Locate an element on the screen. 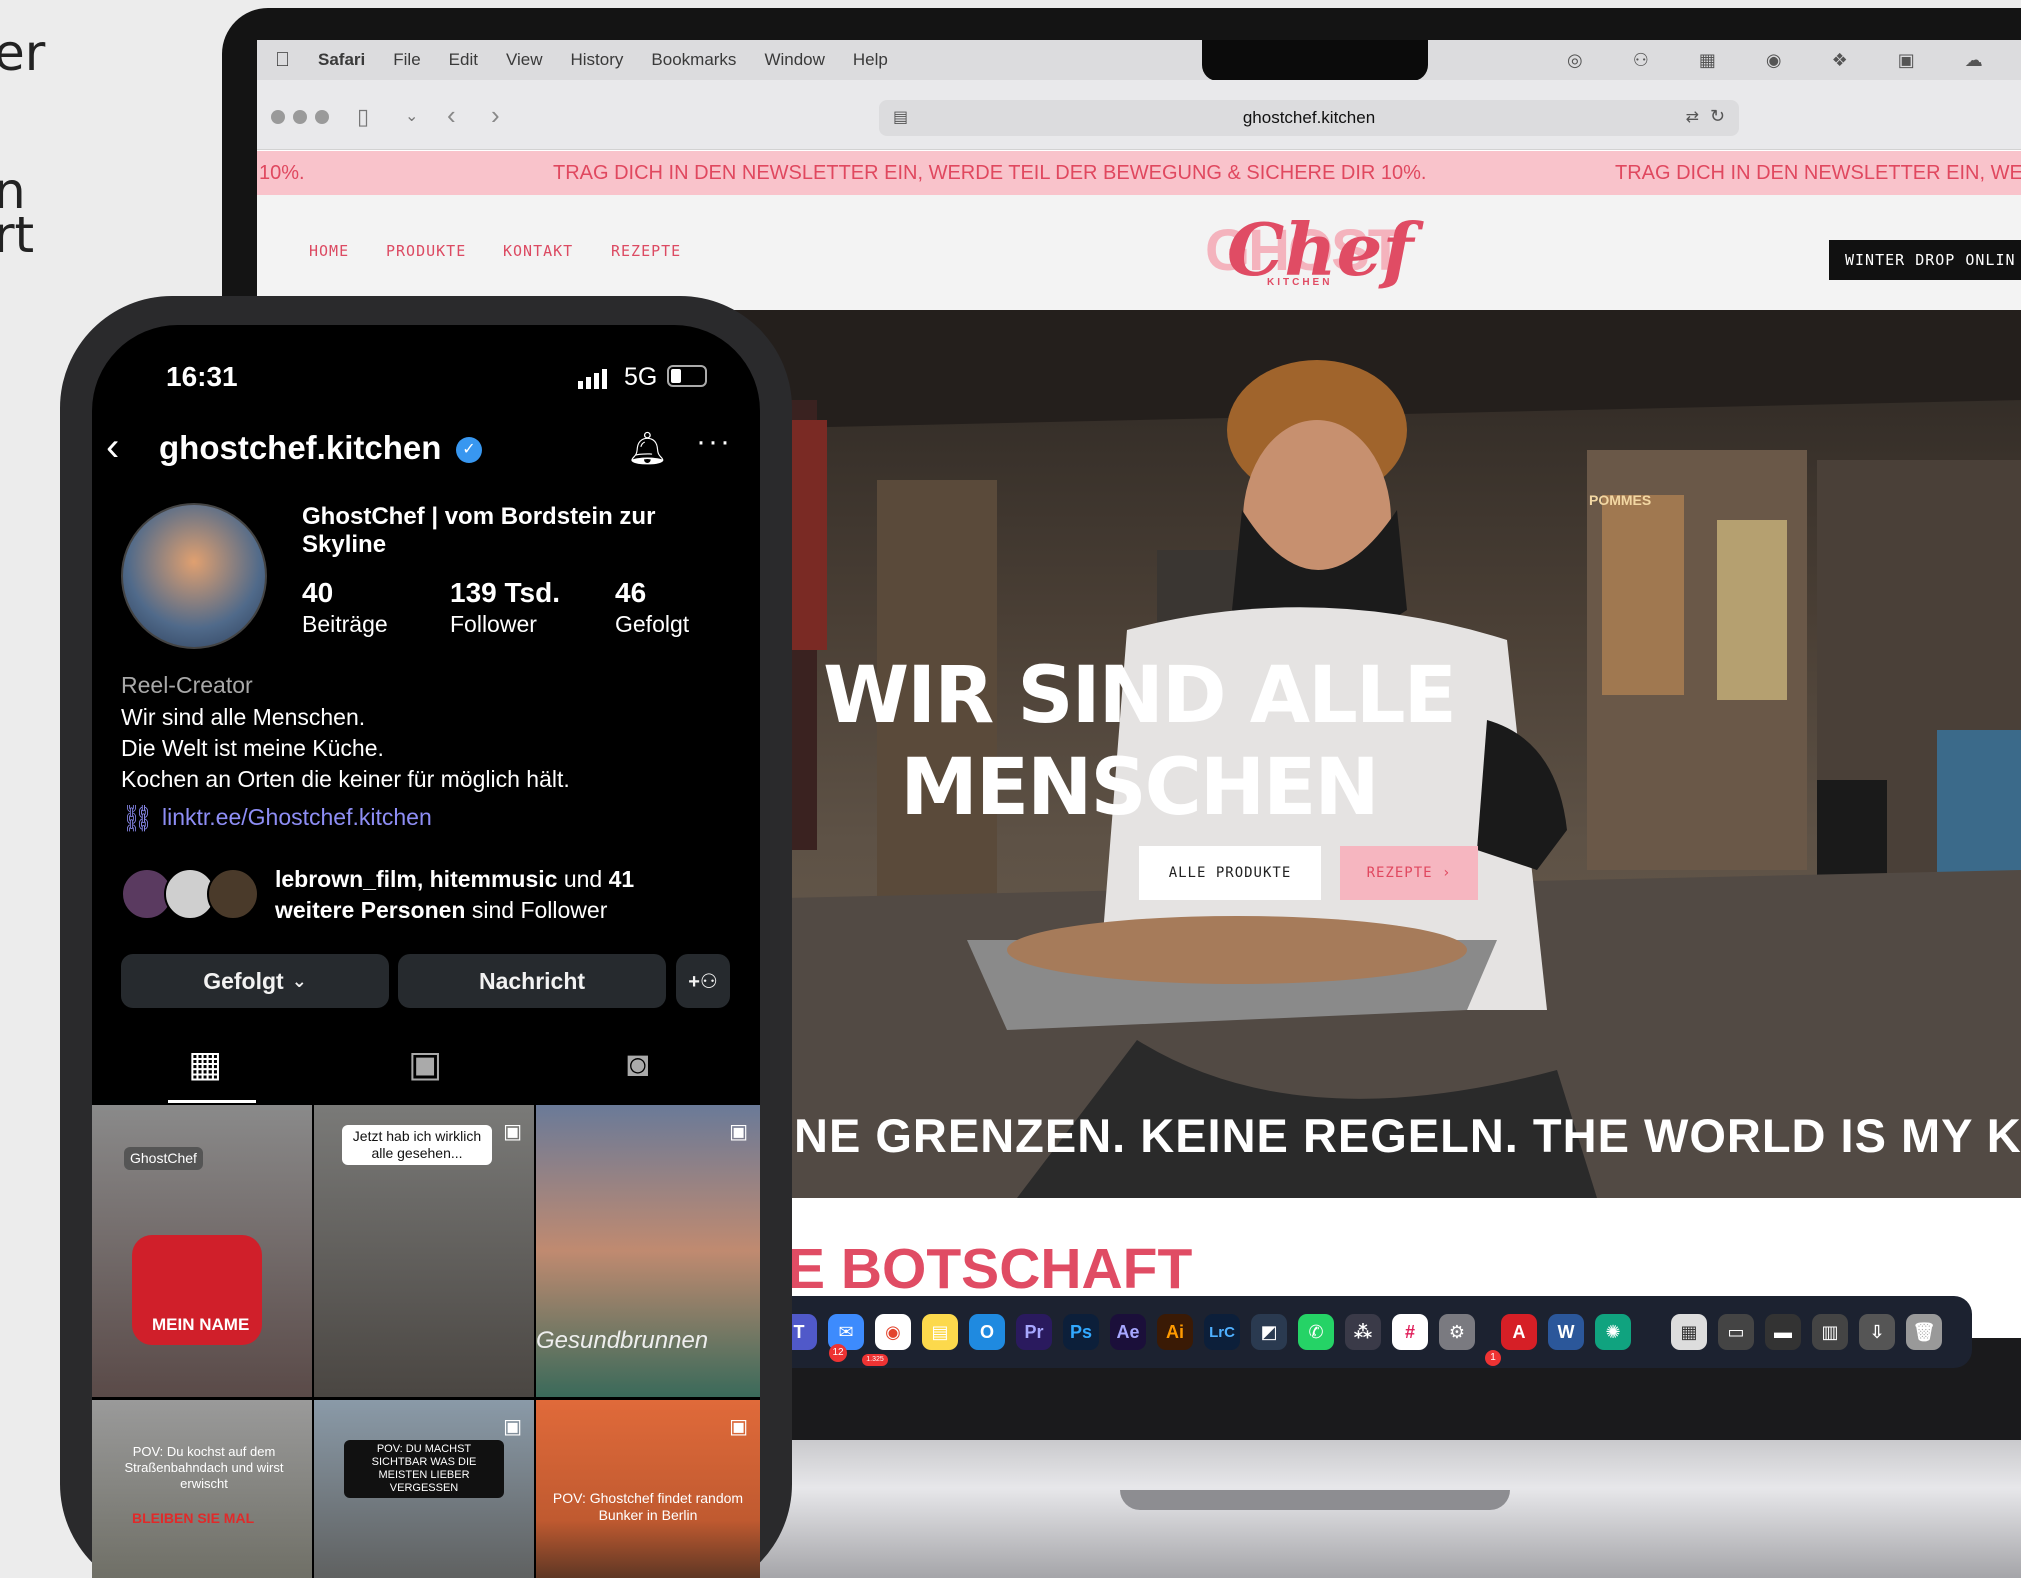  stat-posts-value: 40 is located at coordinates (317, 593).